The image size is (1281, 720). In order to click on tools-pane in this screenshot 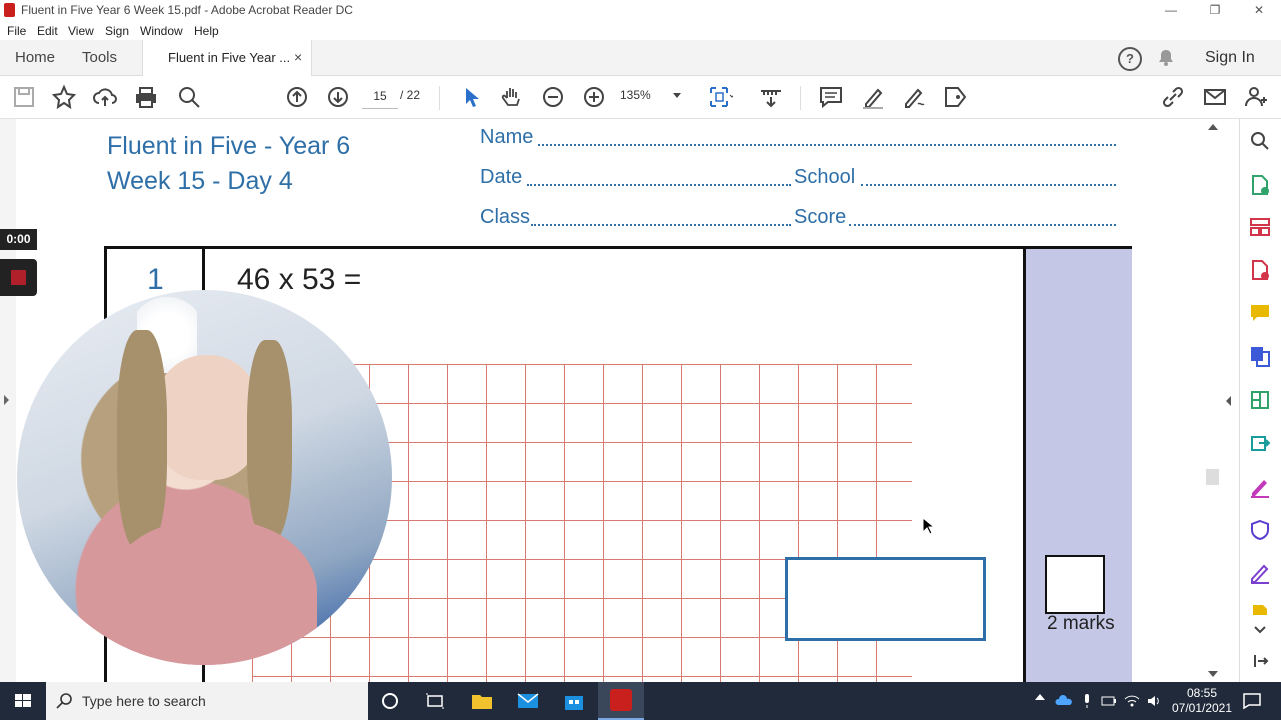, I will do `click(1260, 400)`.